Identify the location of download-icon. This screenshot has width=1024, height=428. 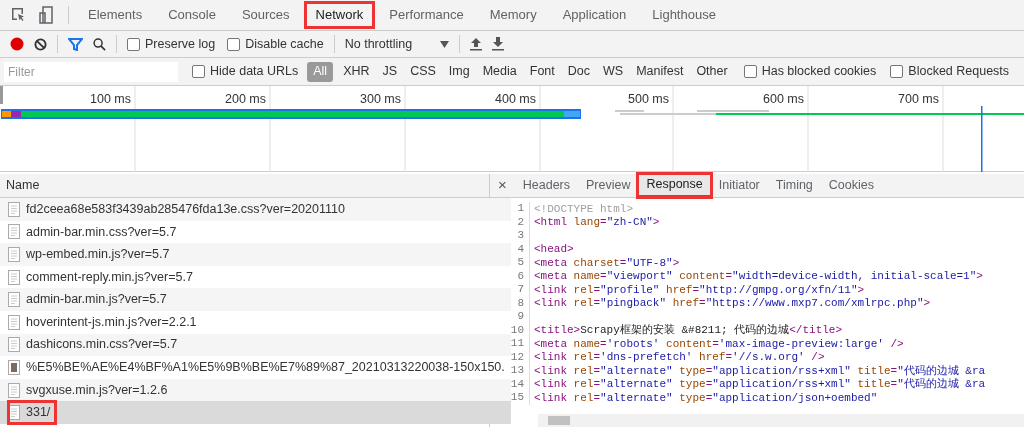
(498, 44).